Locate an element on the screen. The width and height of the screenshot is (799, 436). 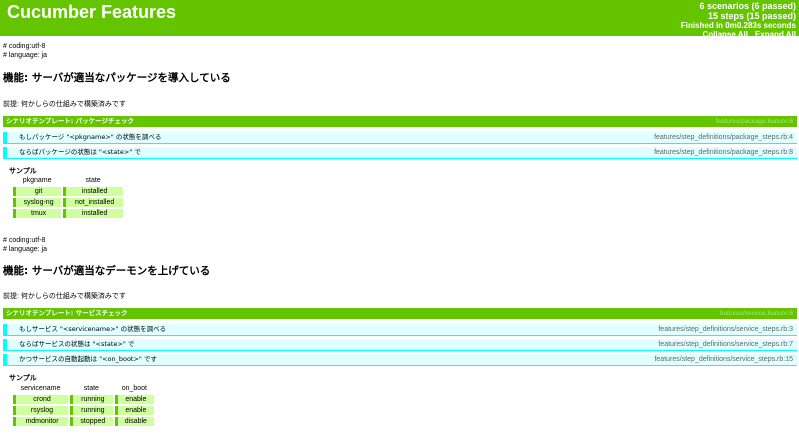
scenario-file-ref: features/service.feature:6 is located at coordinates (756, 313).